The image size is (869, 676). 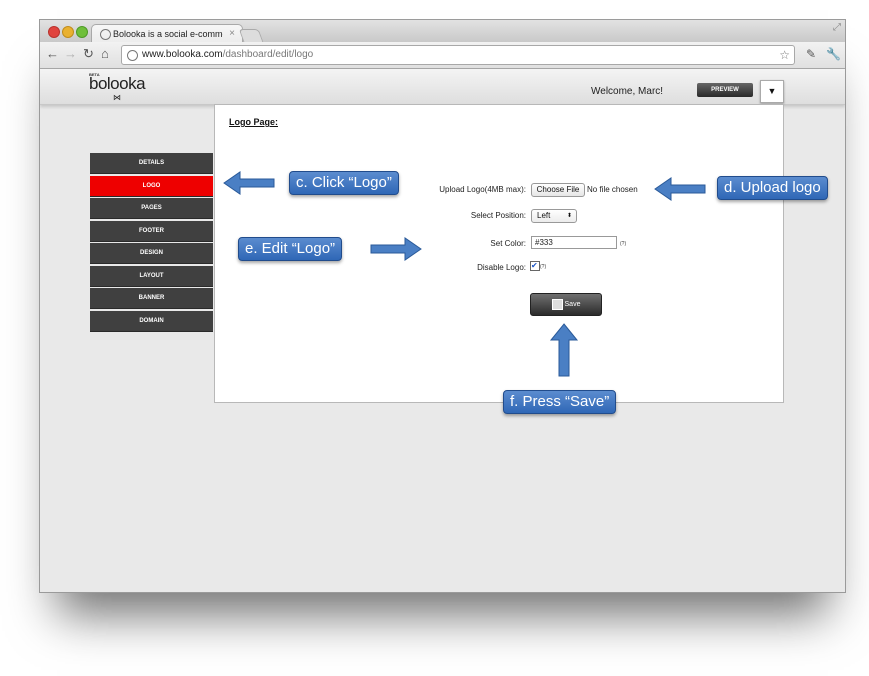 I want to click on extension-icon: ✎, so click(x=811, y=54).